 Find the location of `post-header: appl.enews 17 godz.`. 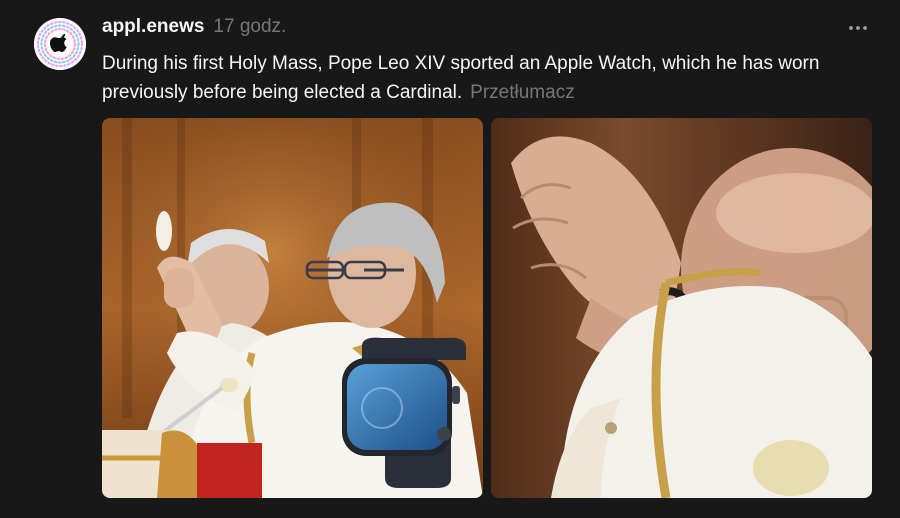

post-header: appl.enews 17 godz. is located at coordinates (194, 29).